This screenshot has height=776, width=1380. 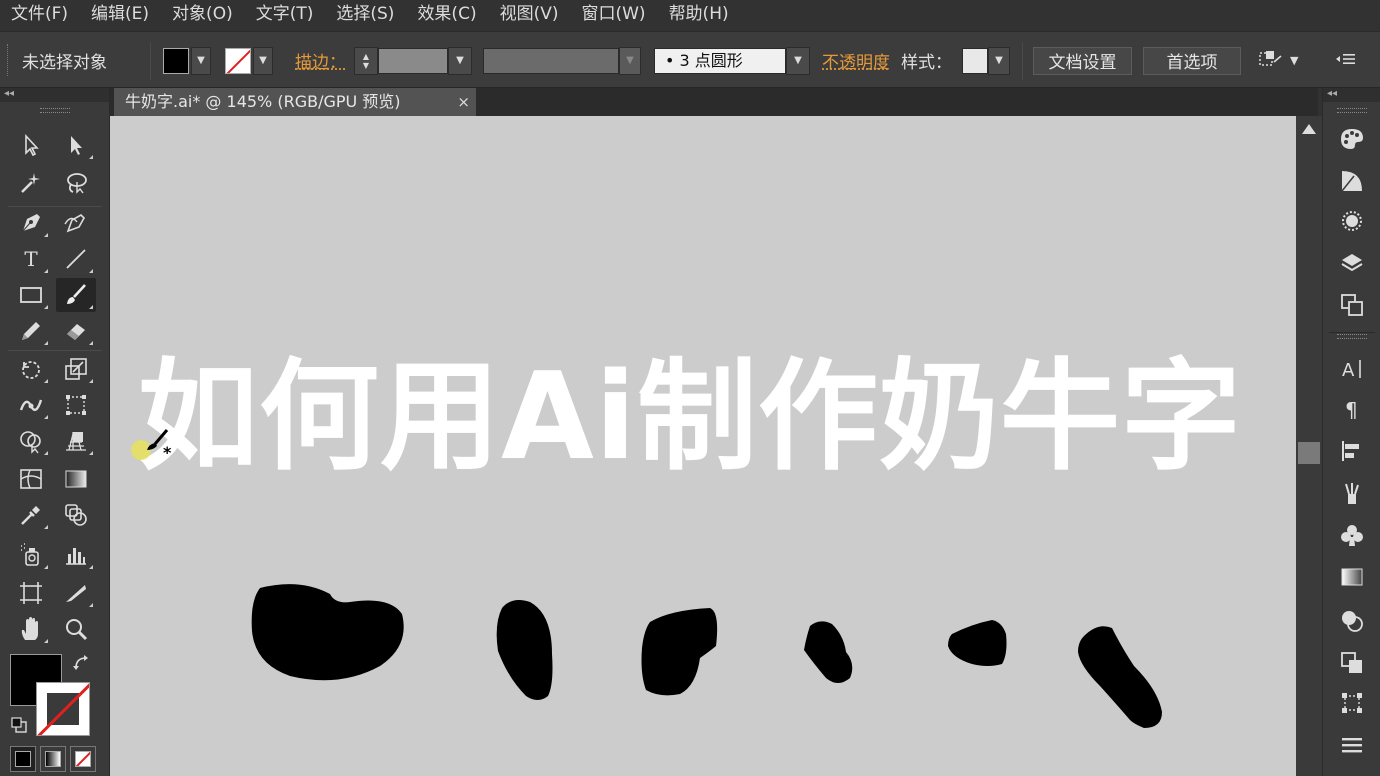 I want to click on paintbrush-cursor-icon: *, so click(x=151, y=445).